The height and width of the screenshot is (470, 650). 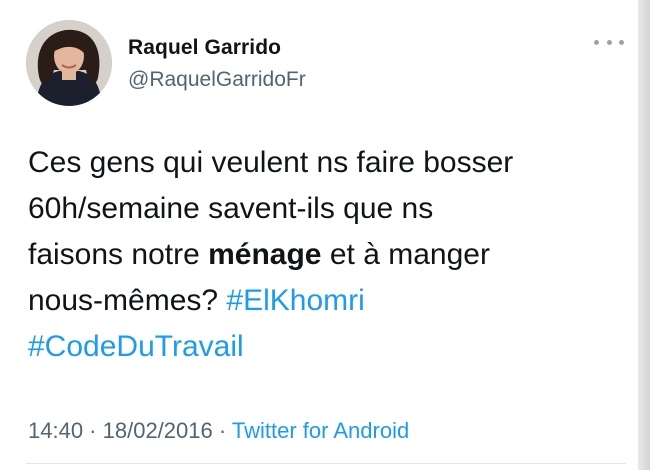 What do you see at coordinates (323, 347) in the screenshot?
I see `tweet-line-5: #CodeDuTravail` at bounding box center [323, 347].